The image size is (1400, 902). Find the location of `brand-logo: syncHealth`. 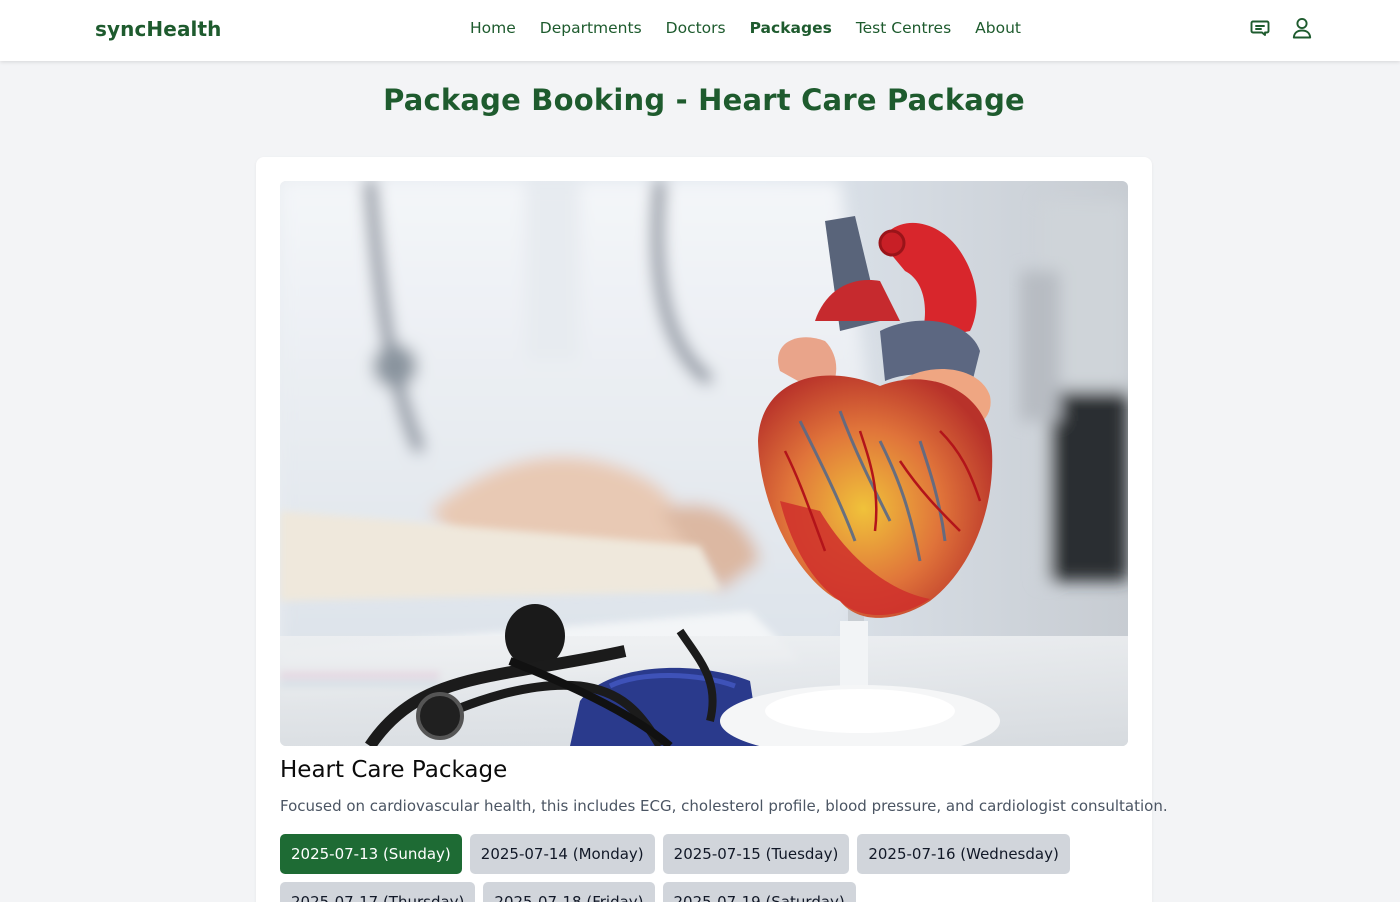

brand-logo: syncHealth is located at coordinates (158, 29).